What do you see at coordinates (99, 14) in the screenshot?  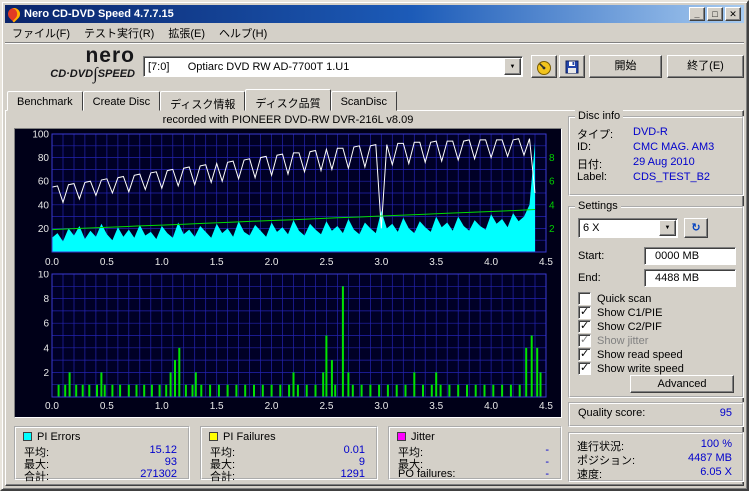 I see `window-title: Nero CD-DVD Speed 4.7.7.15` at bounding box center [99, 14].